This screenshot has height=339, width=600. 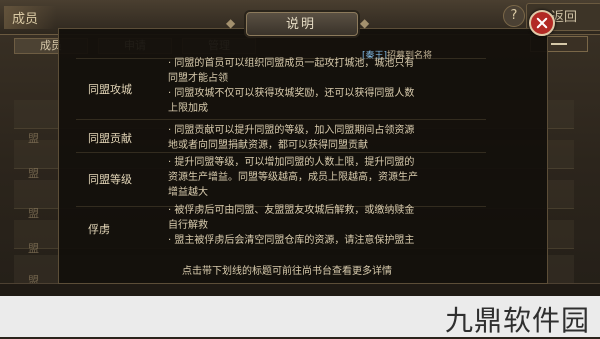 I want to click on page-title: 成员, so click(x=30, y=17).